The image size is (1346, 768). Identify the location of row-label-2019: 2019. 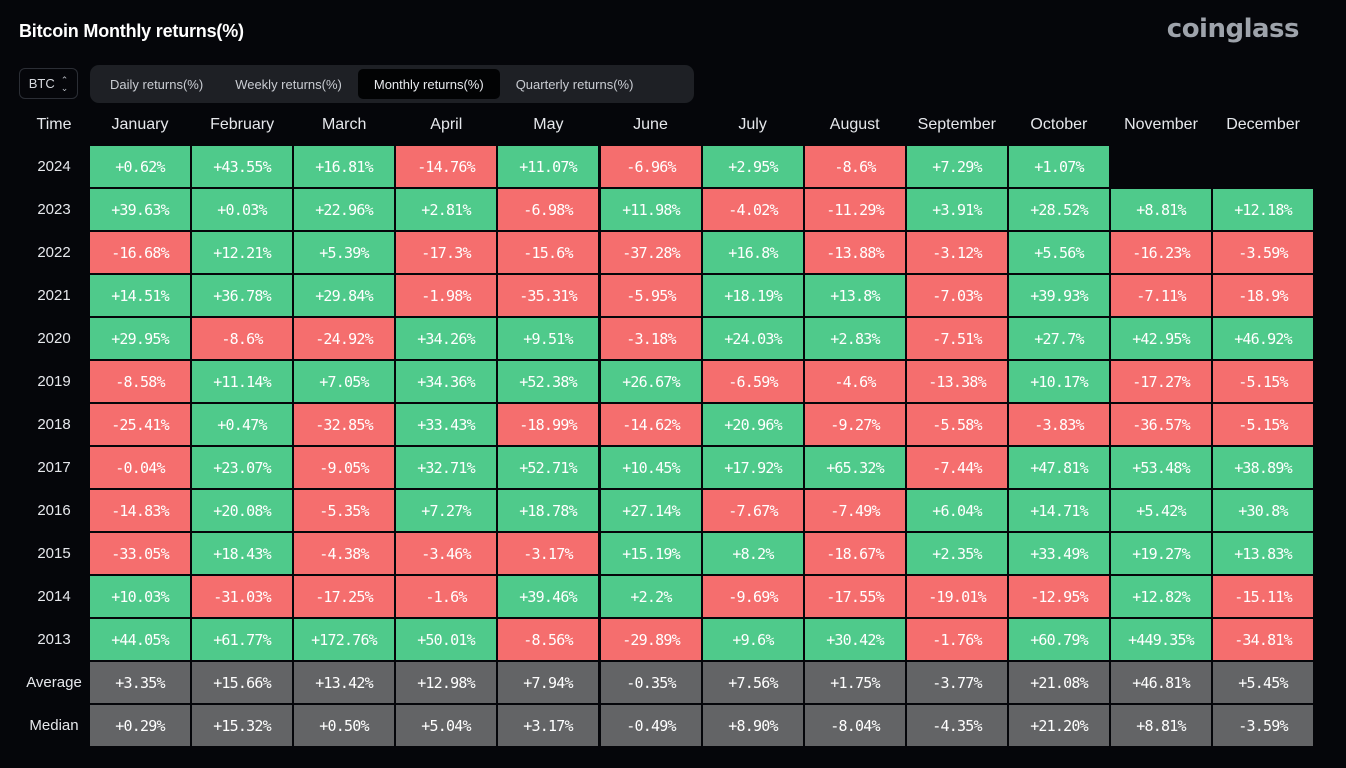
(54, 381).